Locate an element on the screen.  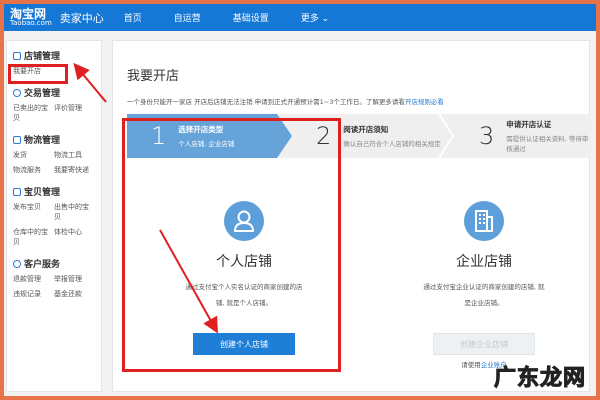
arrow-to-create-button is located at coordinates (188, 281).